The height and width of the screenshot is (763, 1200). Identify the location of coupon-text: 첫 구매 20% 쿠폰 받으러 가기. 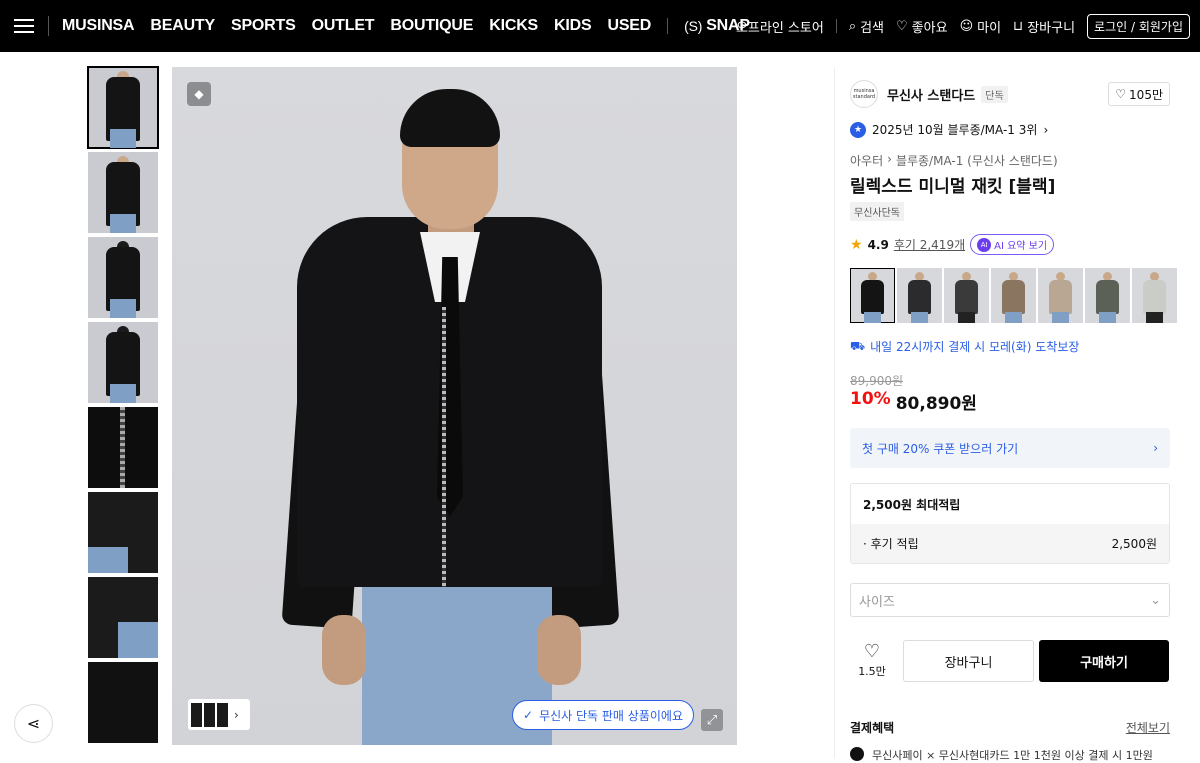
(940, 448).